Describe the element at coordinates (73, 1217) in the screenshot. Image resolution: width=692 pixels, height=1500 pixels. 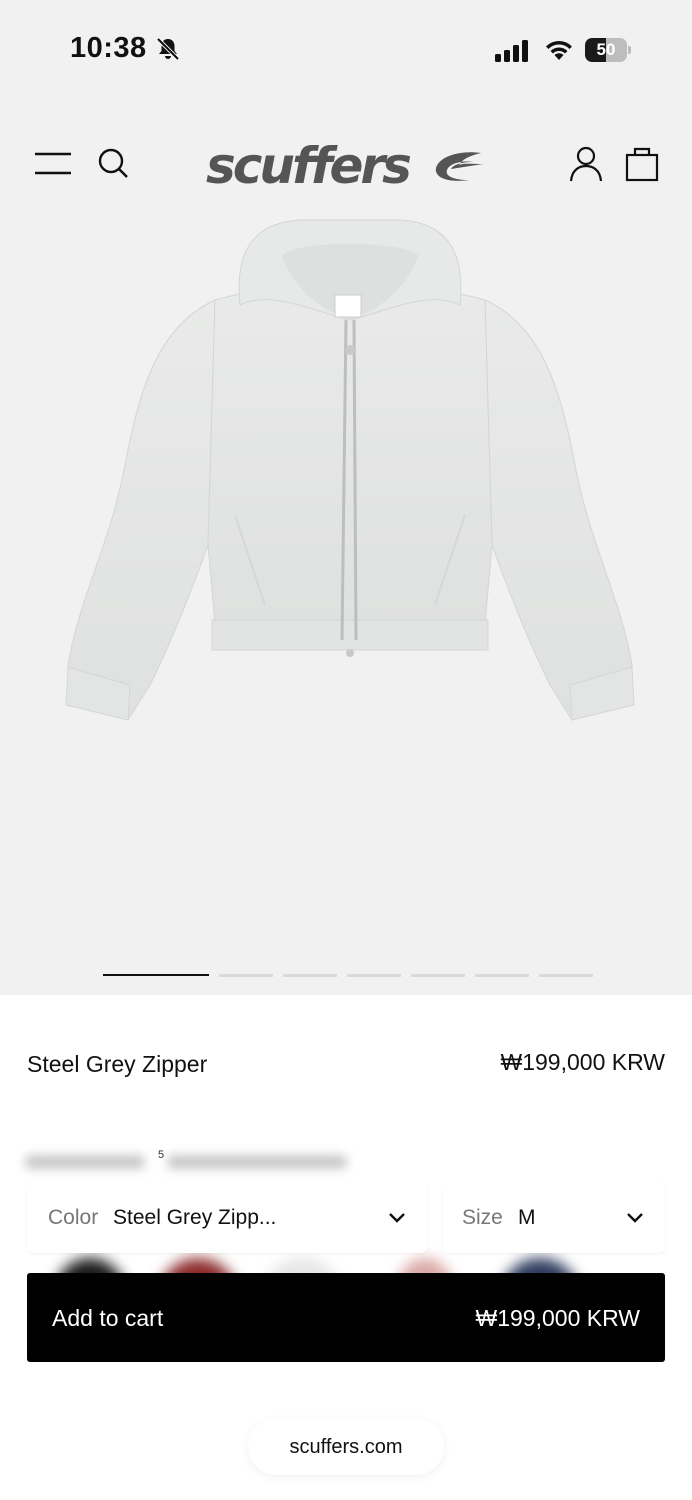
I see `color-select-label: Color` at that location.